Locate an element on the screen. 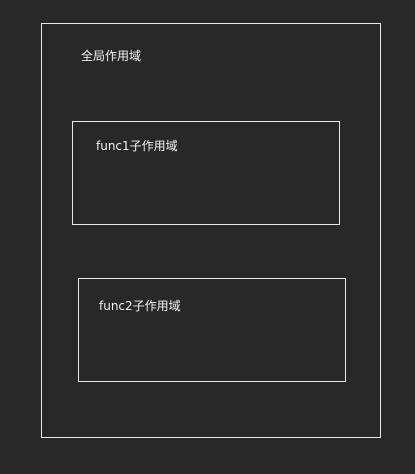 The image size is (415, 474). global-scope-label: 全局作用域 is located at coordinates (111, 56).